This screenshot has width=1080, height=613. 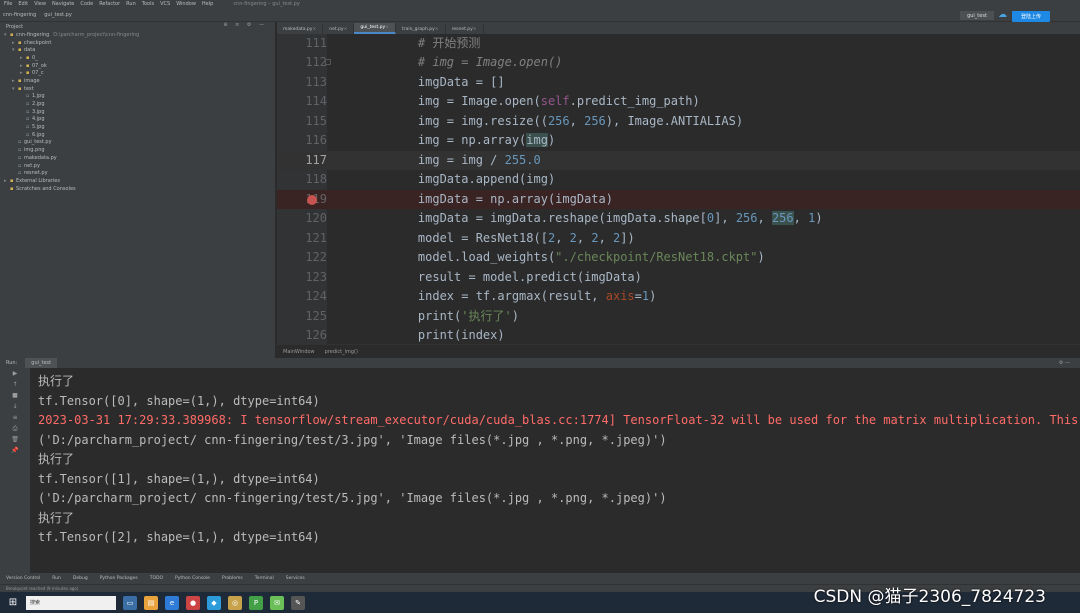 What do you see at coordinates (678, 83) in the screenshot?
I see `code-line: 113 imgData = []` at bounding box center [678, 83].